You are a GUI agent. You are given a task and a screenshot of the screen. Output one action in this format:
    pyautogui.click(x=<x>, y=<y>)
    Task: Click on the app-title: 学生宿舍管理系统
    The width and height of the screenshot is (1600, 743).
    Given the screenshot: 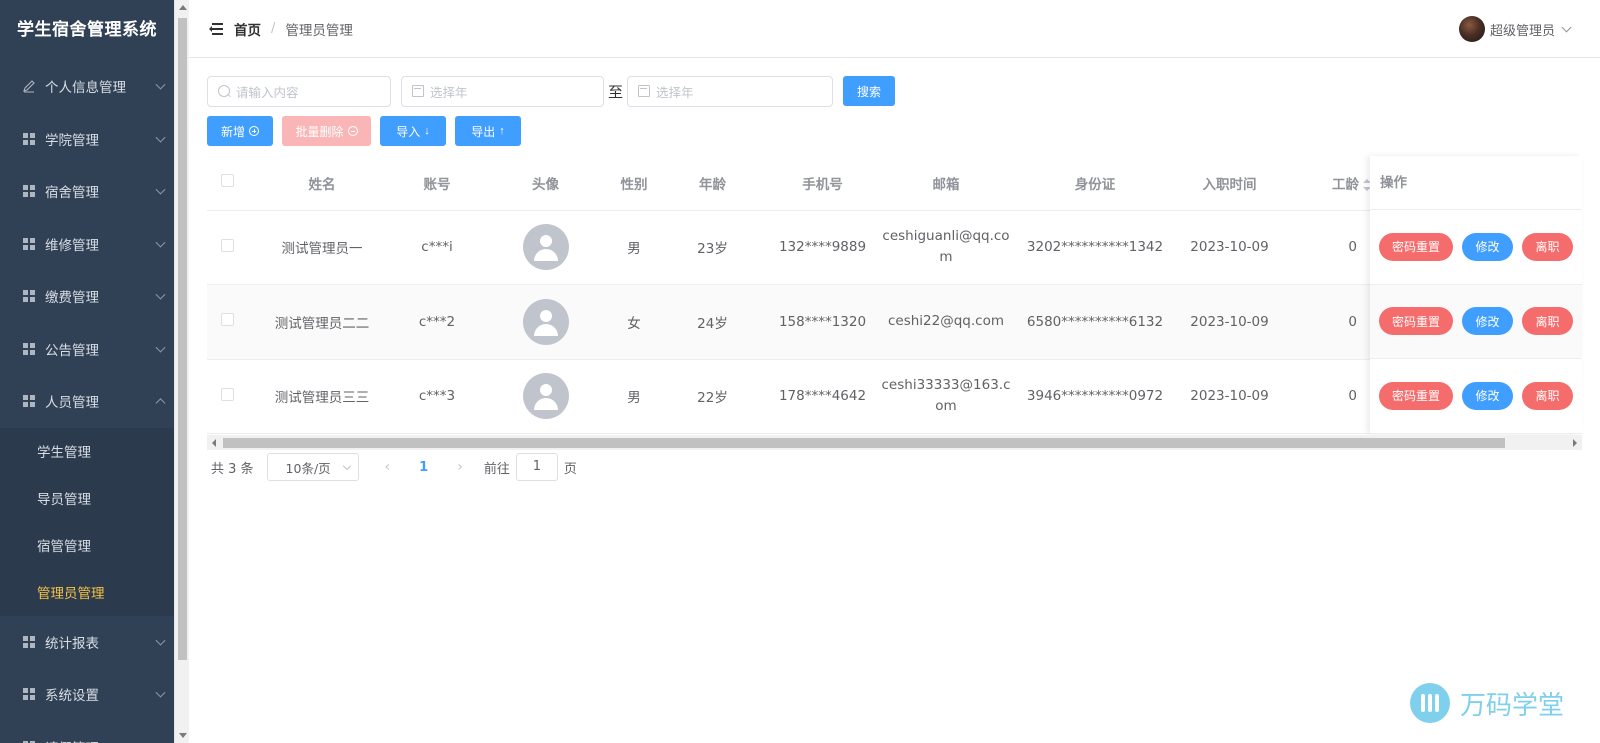 What is the action you would take?
    pyautogui.click(x=87, y=30)
    